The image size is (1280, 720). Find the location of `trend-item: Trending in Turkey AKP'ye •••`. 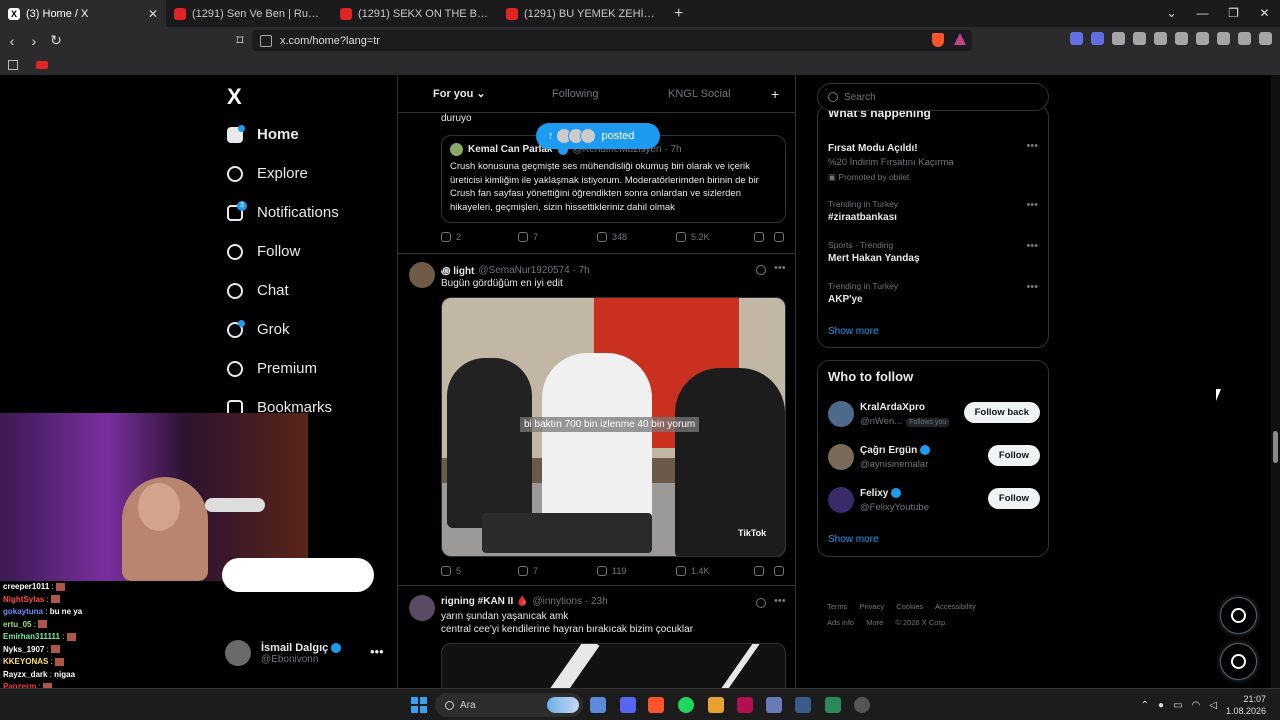

trend-item: Trending in Turkey AKP'ye ••• is located at coordinates (934, 293).